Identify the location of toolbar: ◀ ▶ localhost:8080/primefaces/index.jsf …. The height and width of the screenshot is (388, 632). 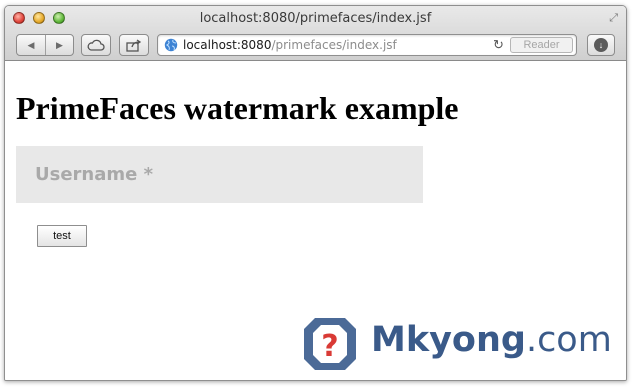
(315, 45).